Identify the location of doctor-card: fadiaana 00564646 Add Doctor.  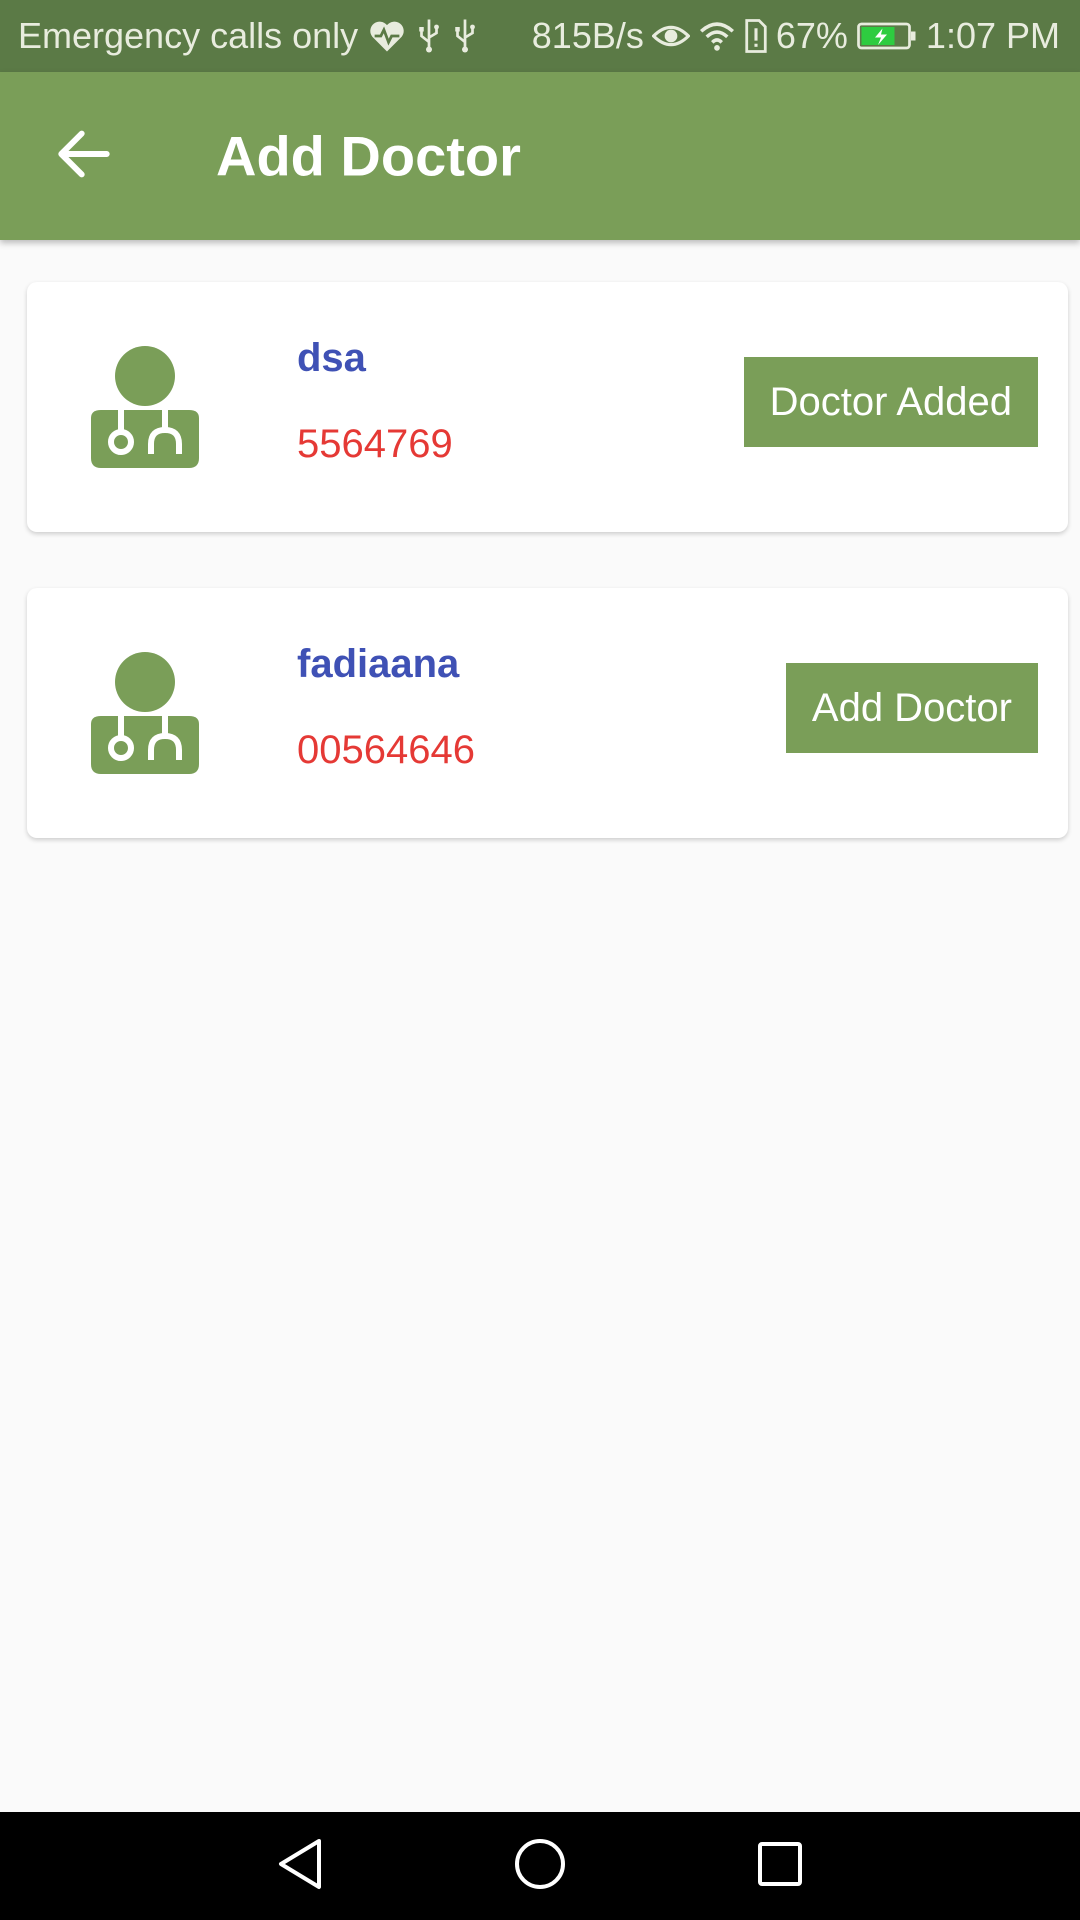
(547, 713).